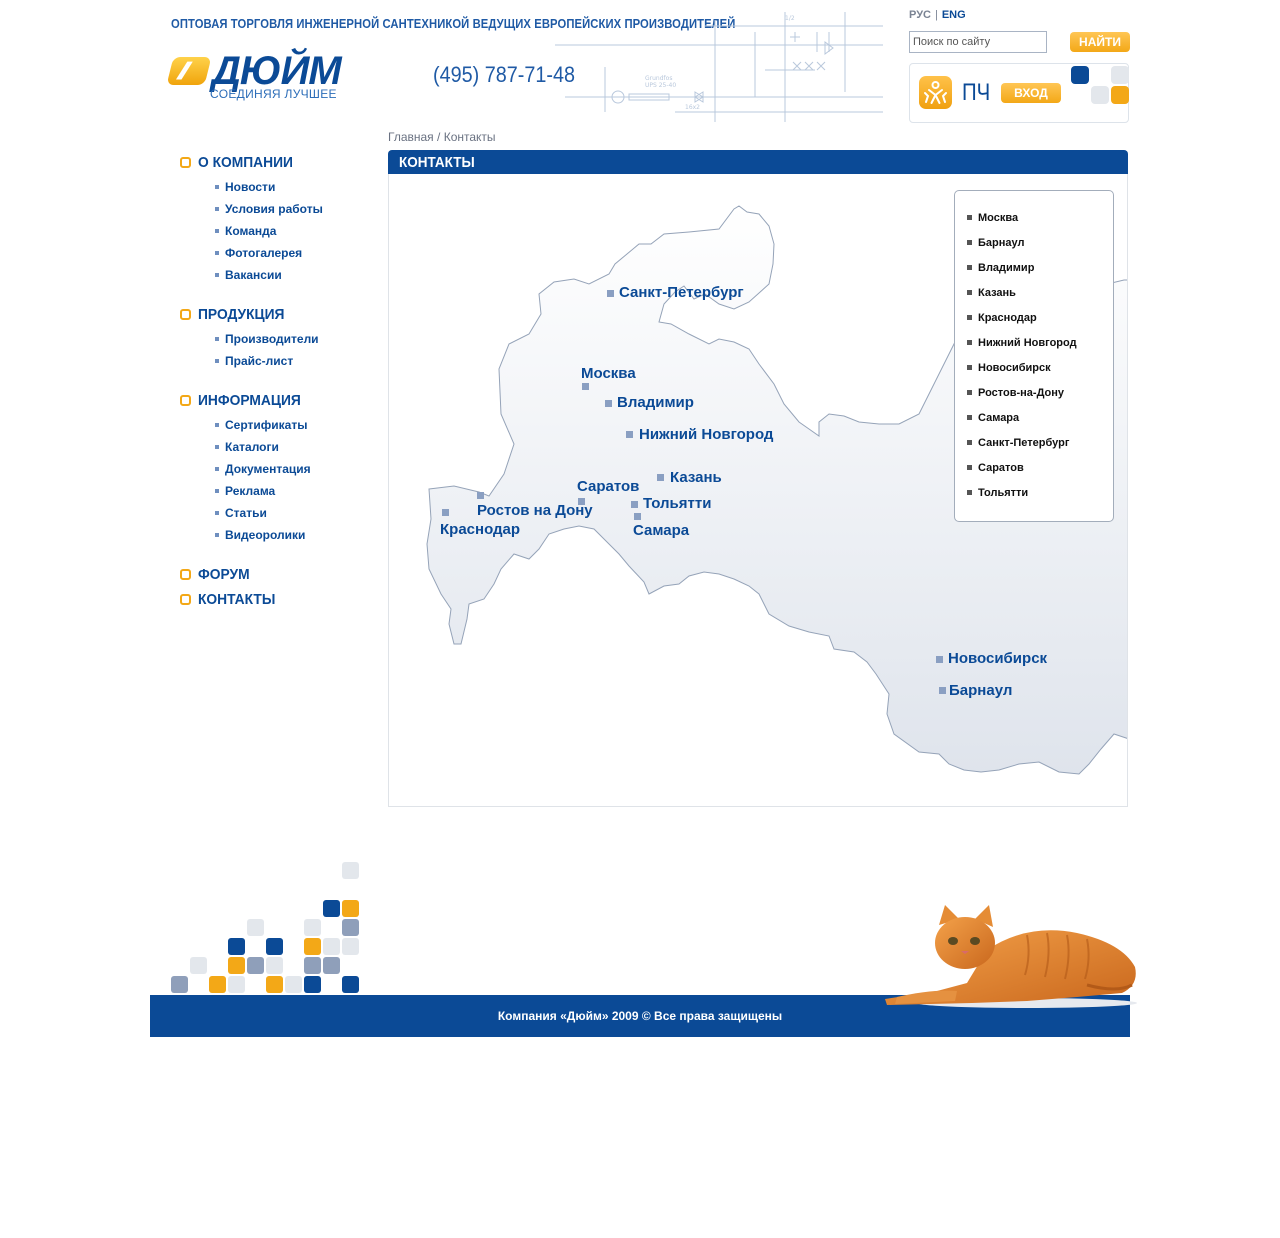 The width and height of the screenshot is (1280, 1238). I want to click on nav-item-advertising: Реклама, so click(280, 491).